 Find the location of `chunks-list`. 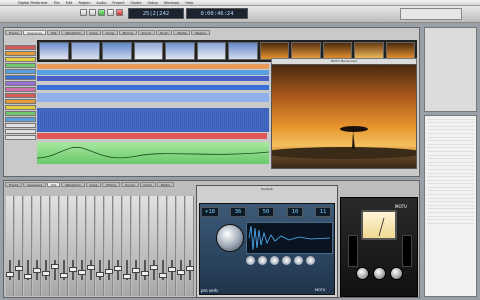

chunks-list is located at coordinates (450, 206).